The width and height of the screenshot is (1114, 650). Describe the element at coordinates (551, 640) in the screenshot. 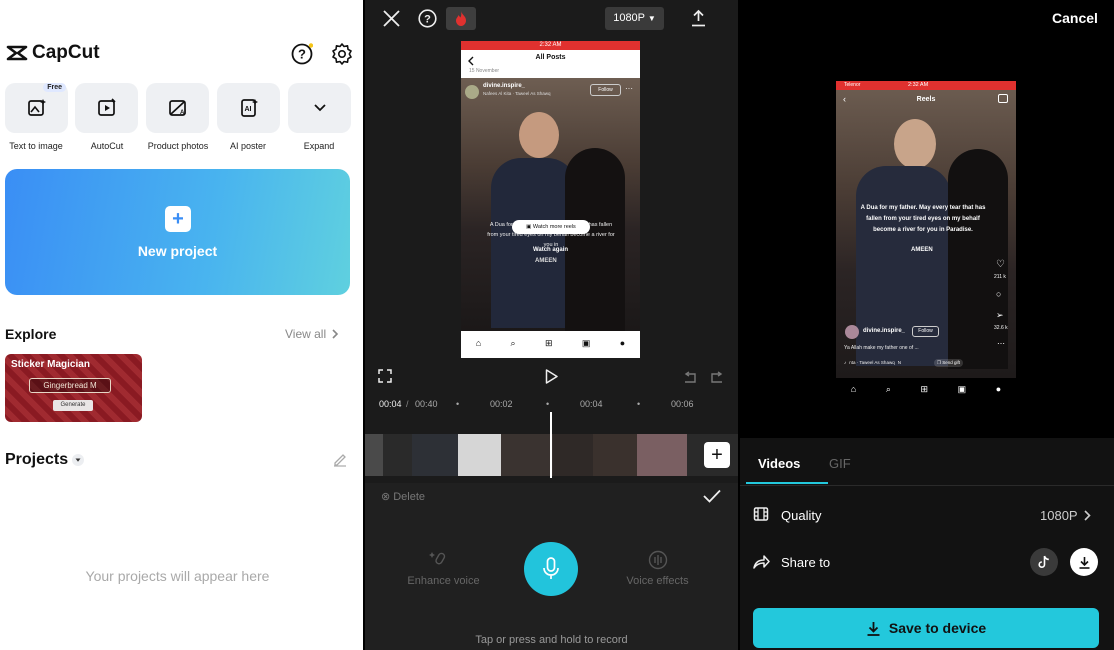

I see `record-hint: Tap or press and hold to record` at that location.